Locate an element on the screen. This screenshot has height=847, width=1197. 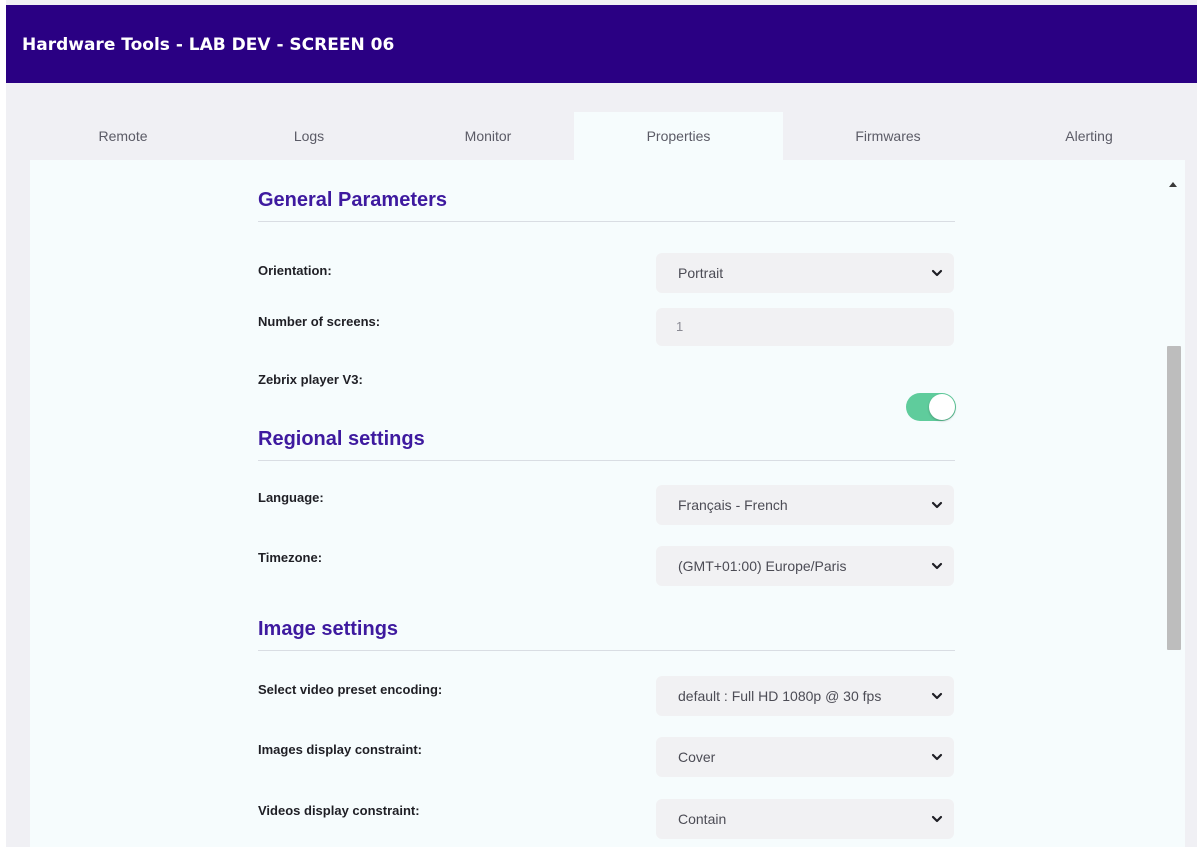
orientation-value: Portrait is located at coordinates (701, 273).